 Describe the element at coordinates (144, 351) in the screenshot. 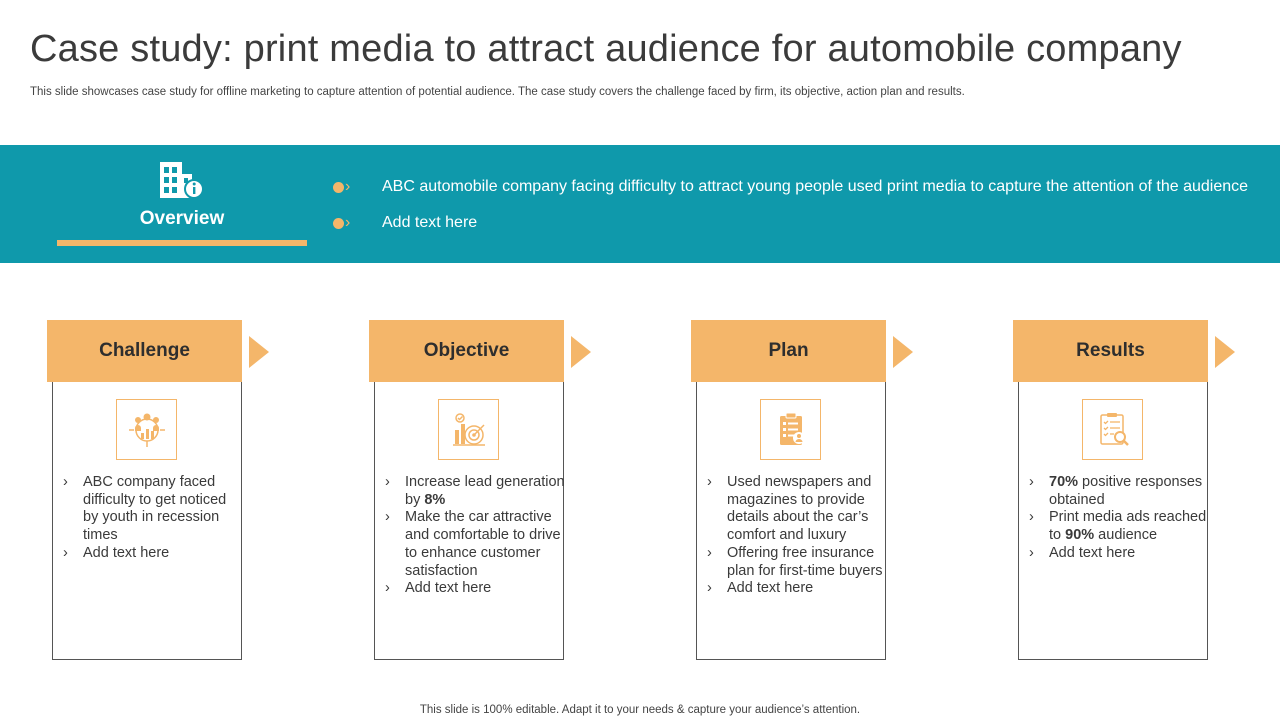

I see `card-header: Challenge` at that location.